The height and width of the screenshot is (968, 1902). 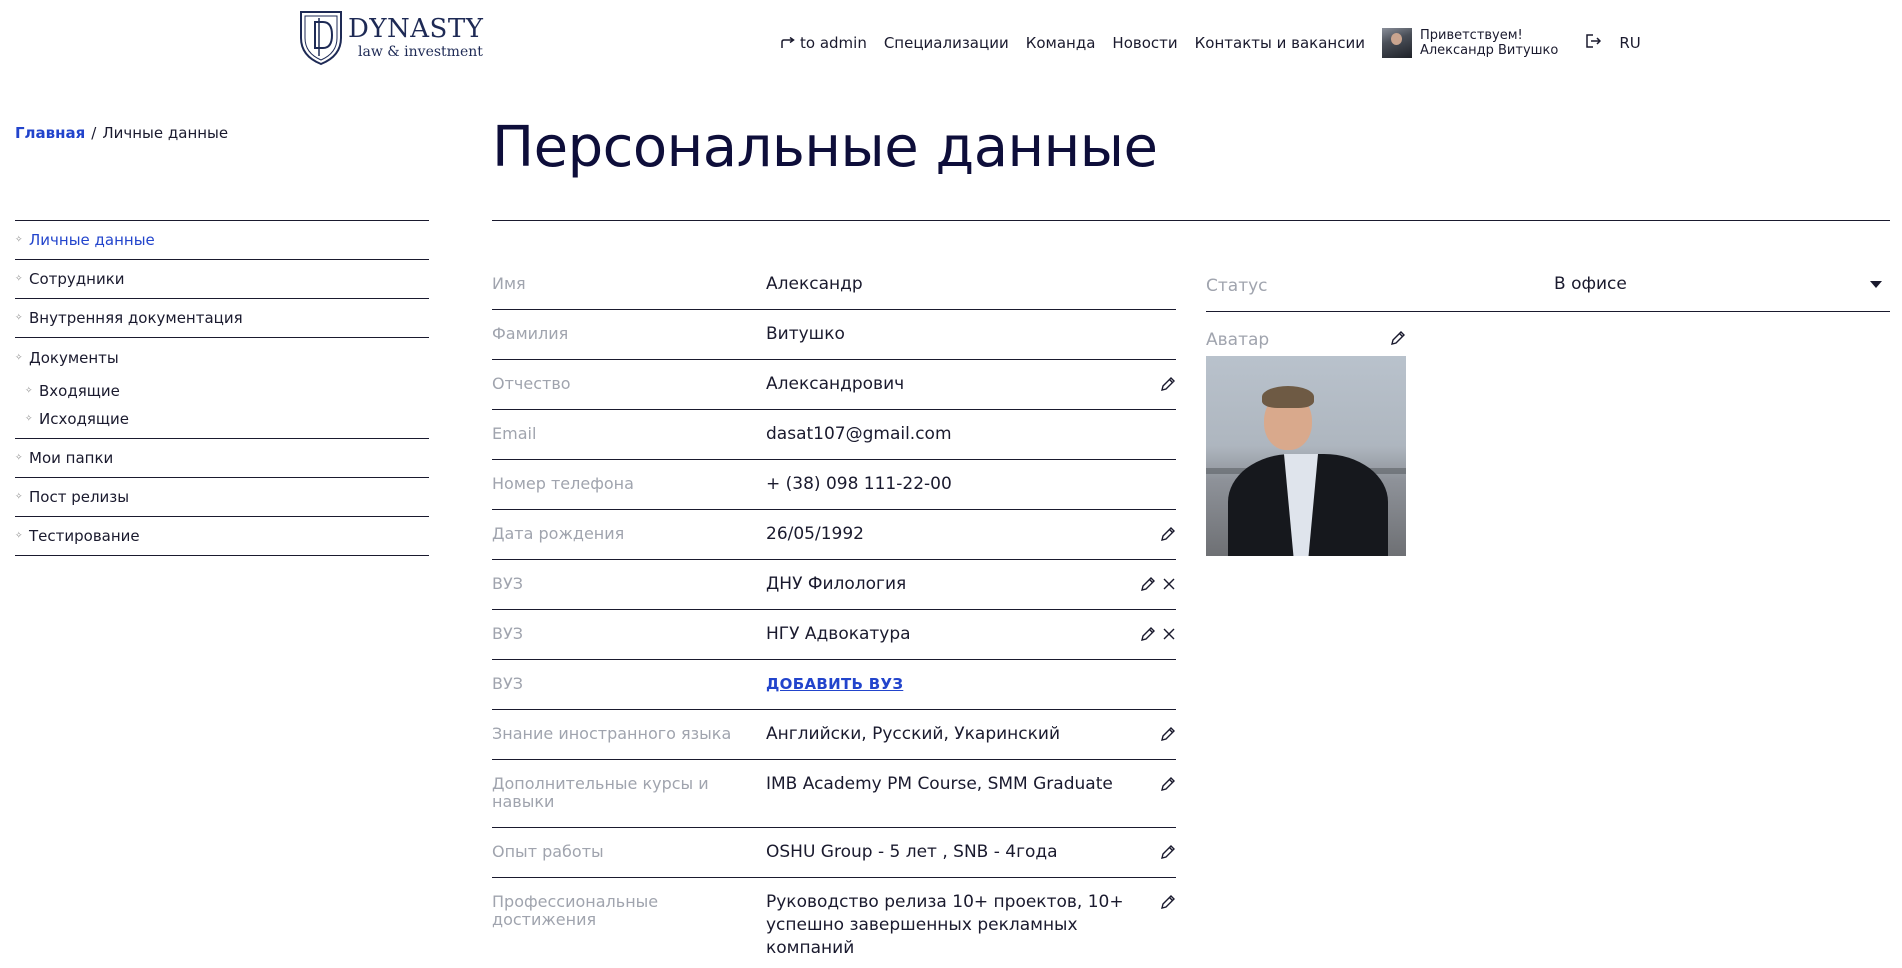 I want to click on field-label: Профессиональные достижения, so click(x=575, y=910).